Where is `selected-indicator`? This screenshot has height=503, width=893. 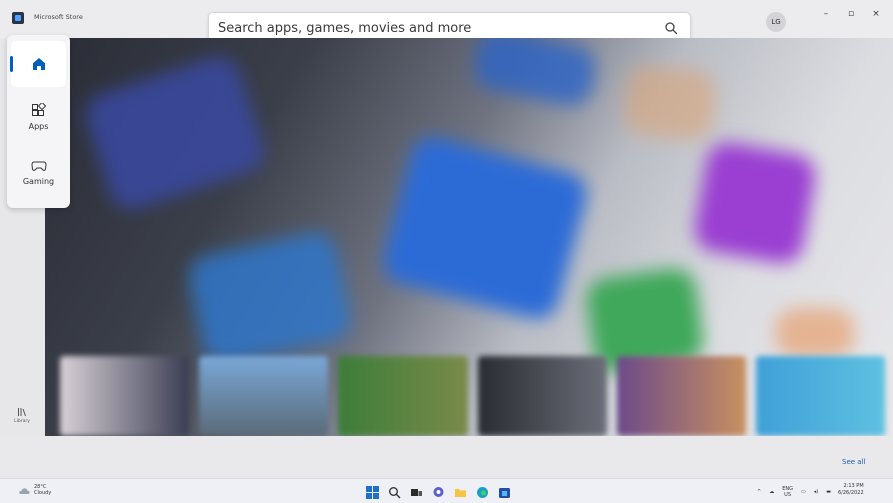 selected-indicator is located at coordinates (11, 64).